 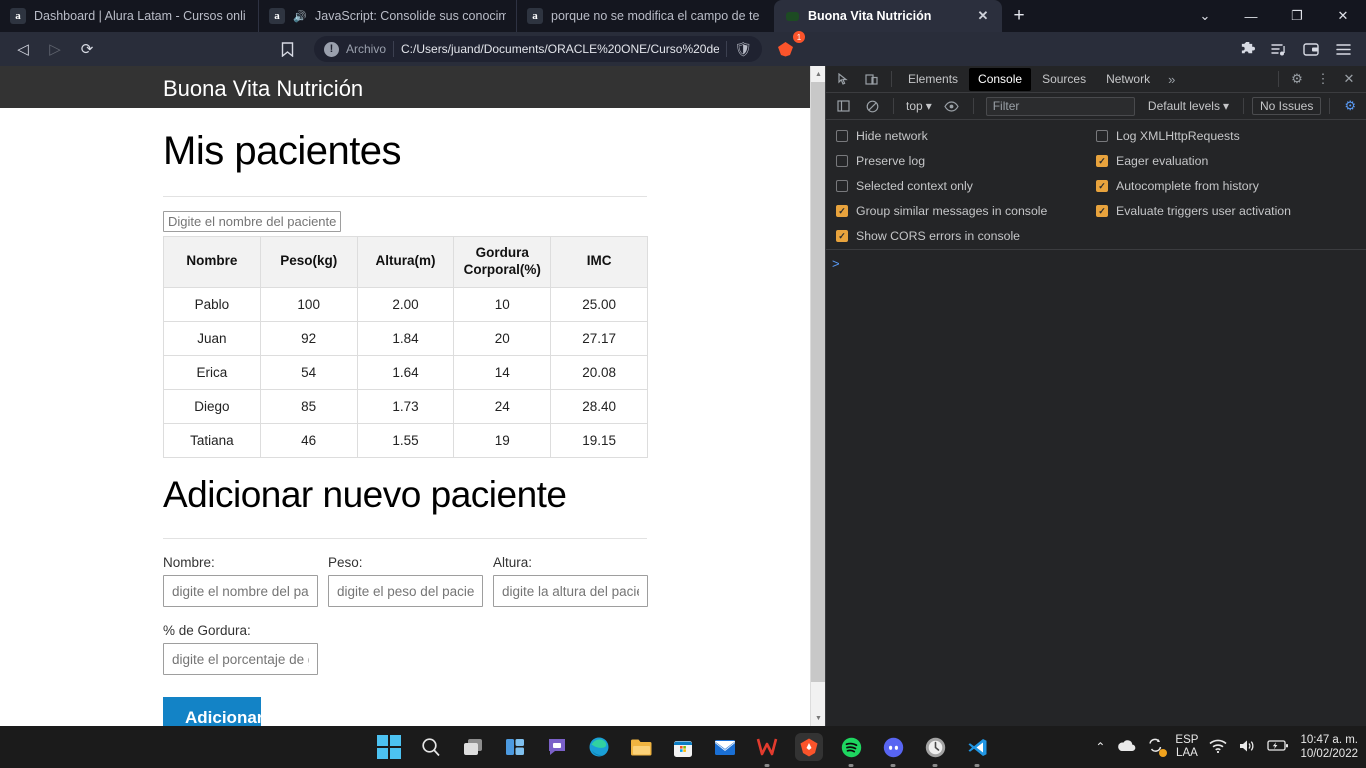 I want to click on brave-rewards-icon: 1, so click(x=787, y=47).